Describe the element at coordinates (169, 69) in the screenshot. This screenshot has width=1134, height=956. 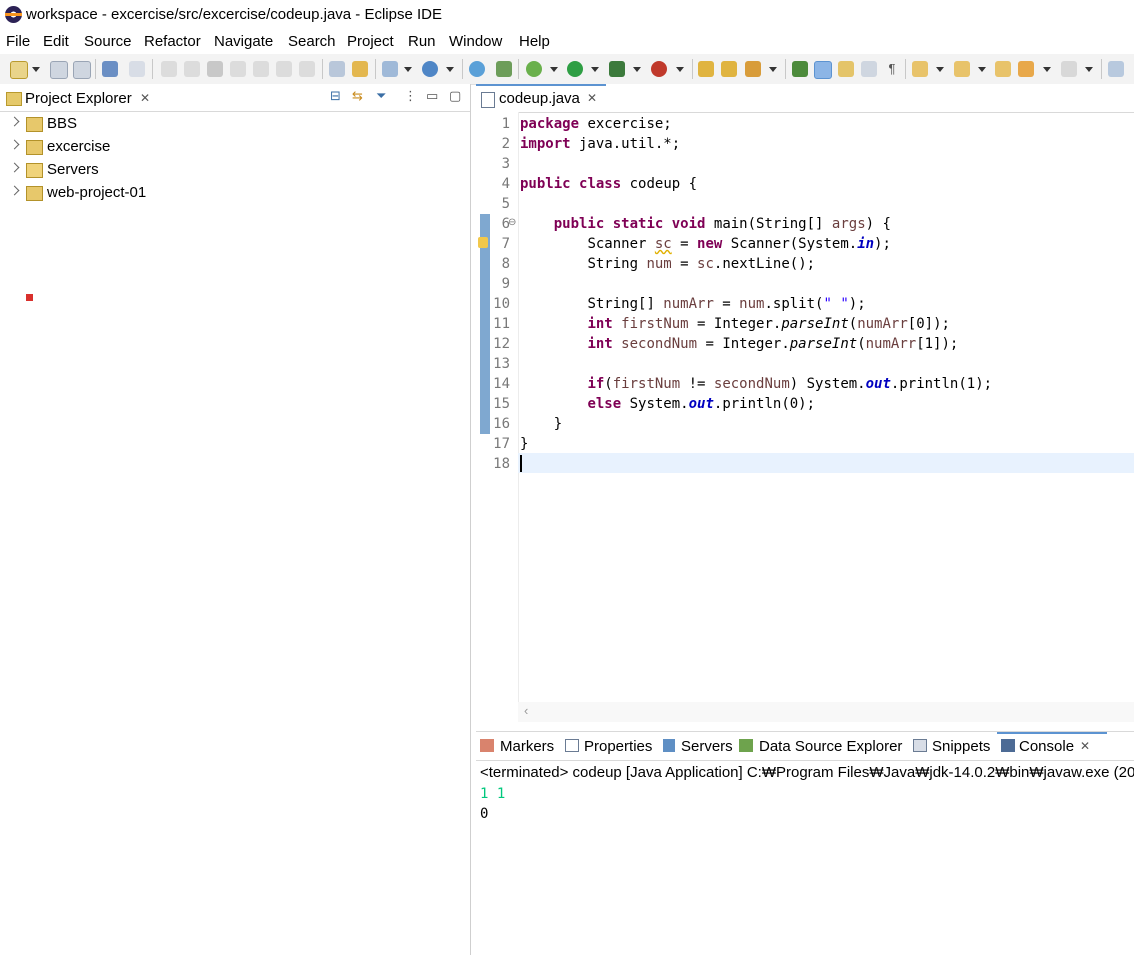
I see `resume-icon` at that location.